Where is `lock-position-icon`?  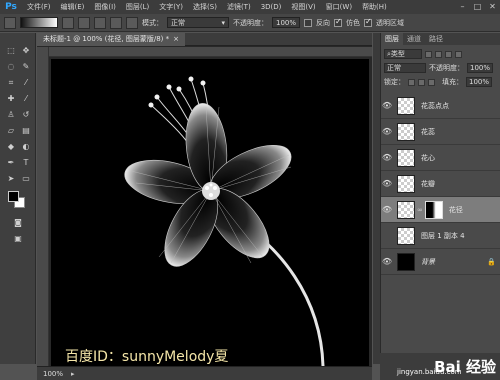 lock-position-icon is located at coordinates (421, 82).